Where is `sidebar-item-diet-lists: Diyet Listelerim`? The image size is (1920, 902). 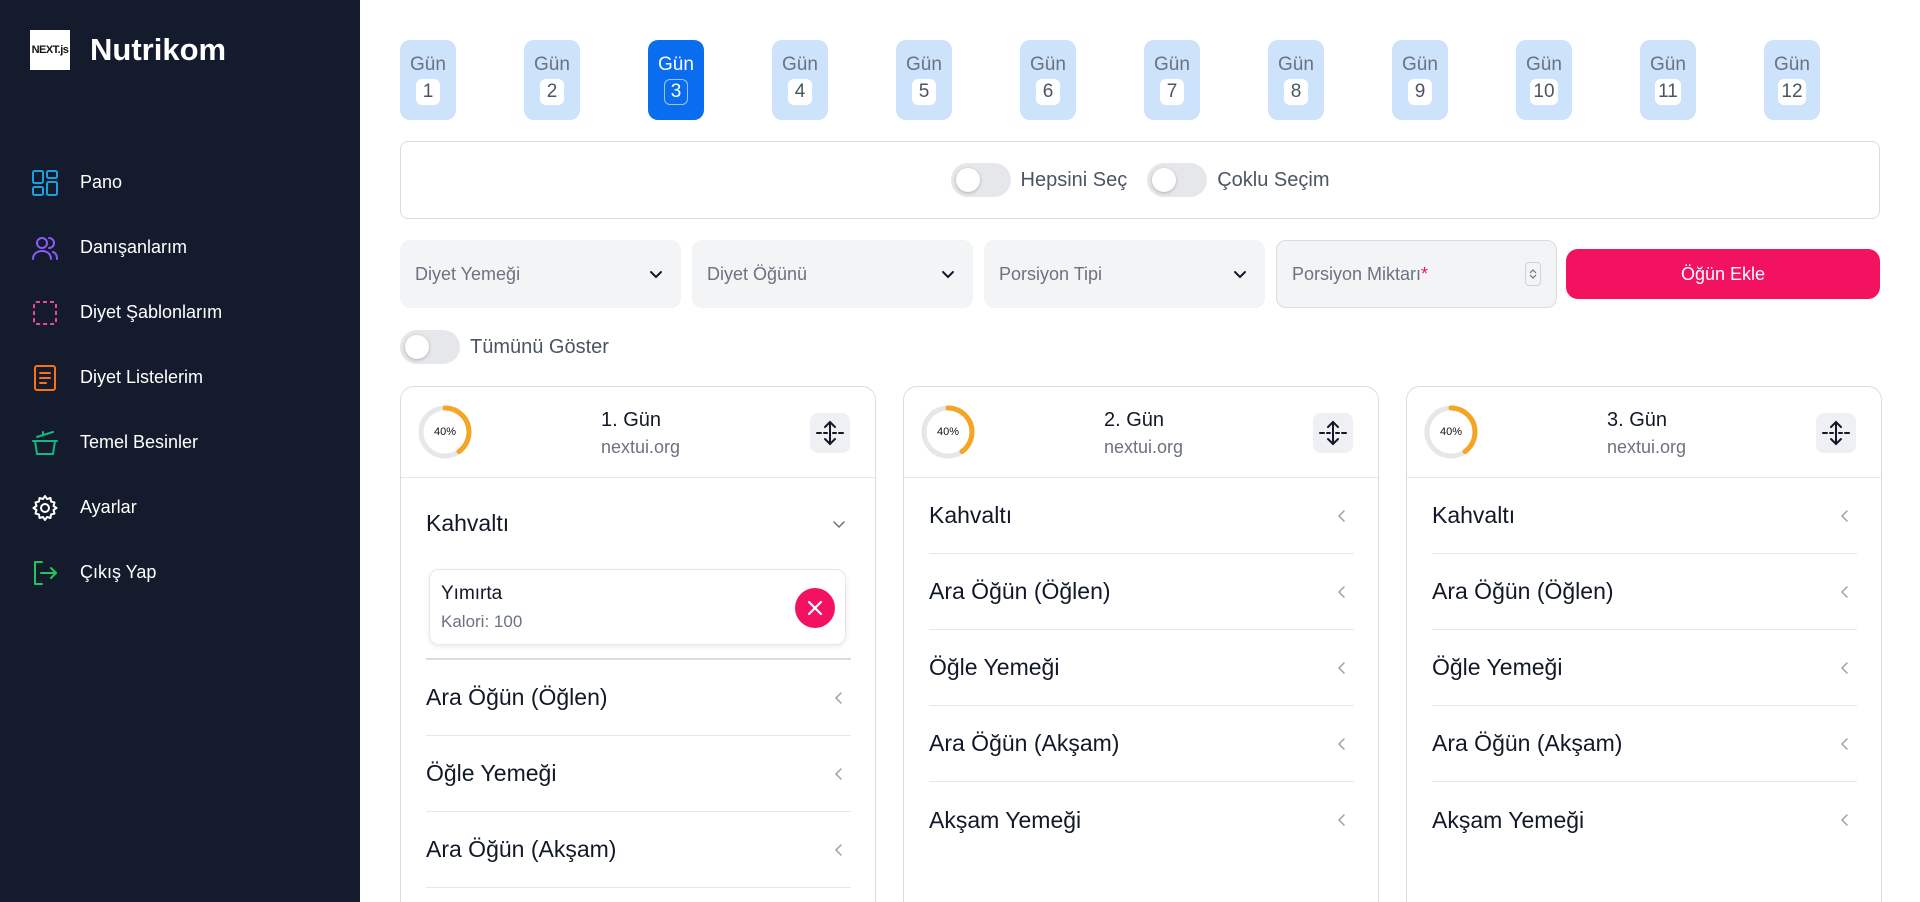
sidebar-item-diet-lists: Diyet Listelerim is located at coordinates (180, 377).